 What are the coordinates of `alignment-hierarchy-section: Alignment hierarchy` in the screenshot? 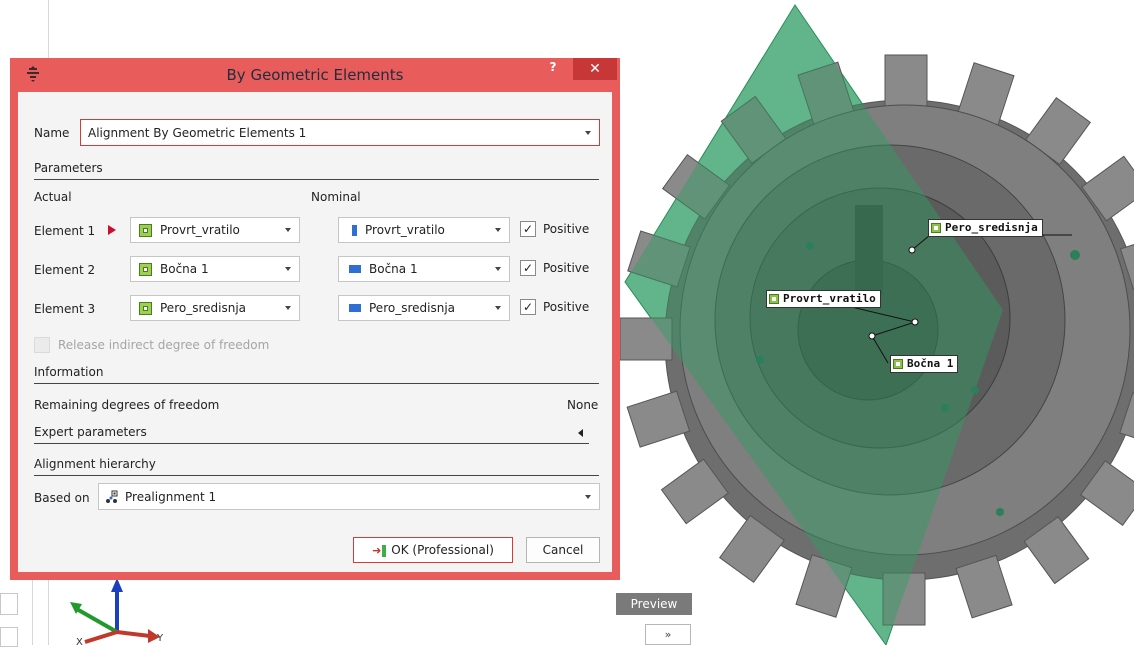 It's located at (316, 466).